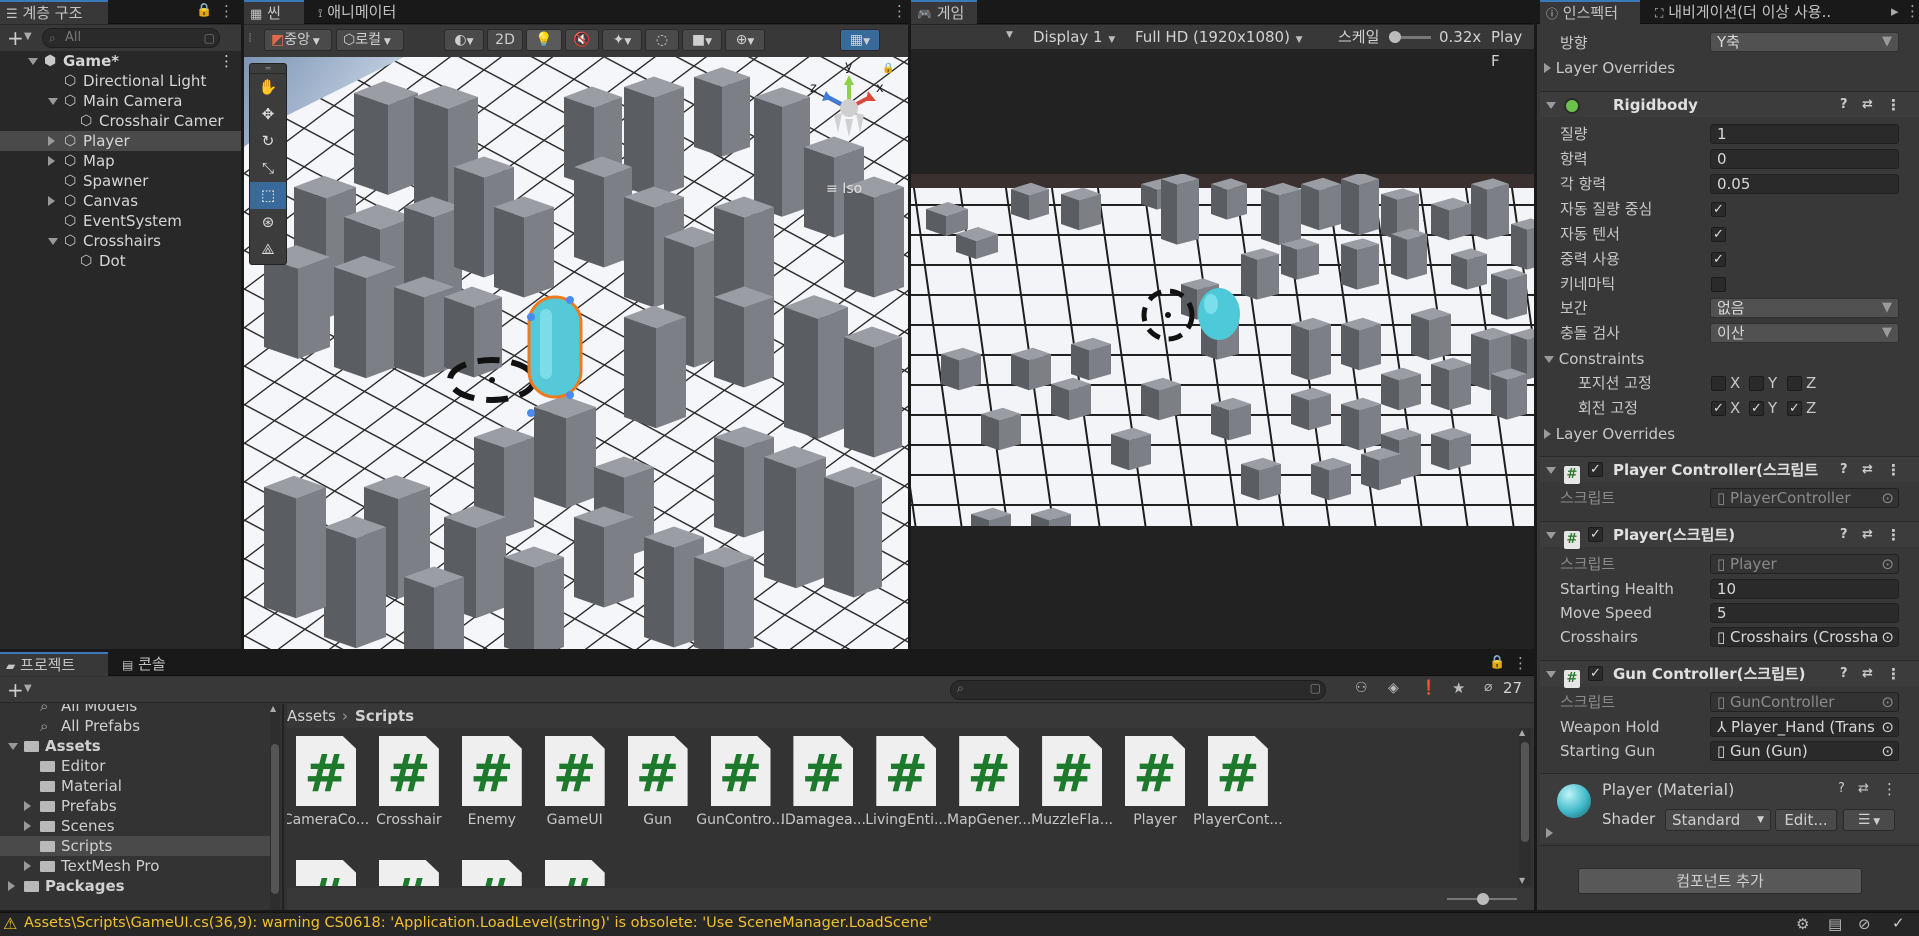  What do you see at coordinates (135, 766) in the screenshot?
I see `project-tree-item: Editor` at bounding box center [135, 766].